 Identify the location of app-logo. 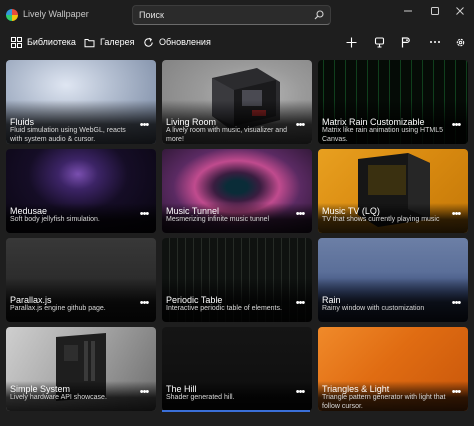
(12, 15).